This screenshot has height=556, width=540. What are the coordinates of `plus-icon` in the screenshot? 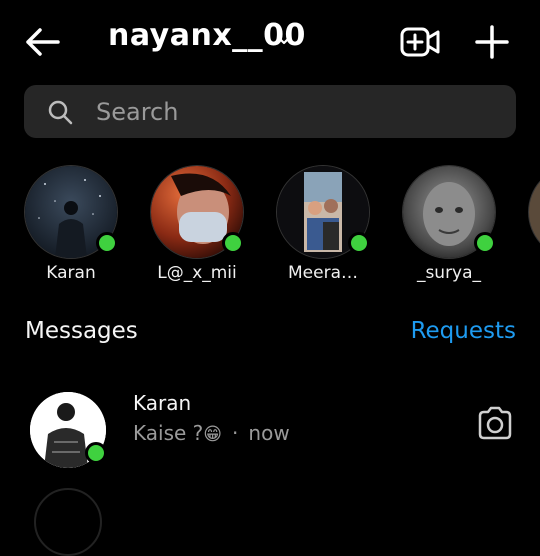 It's located at (492, 42).